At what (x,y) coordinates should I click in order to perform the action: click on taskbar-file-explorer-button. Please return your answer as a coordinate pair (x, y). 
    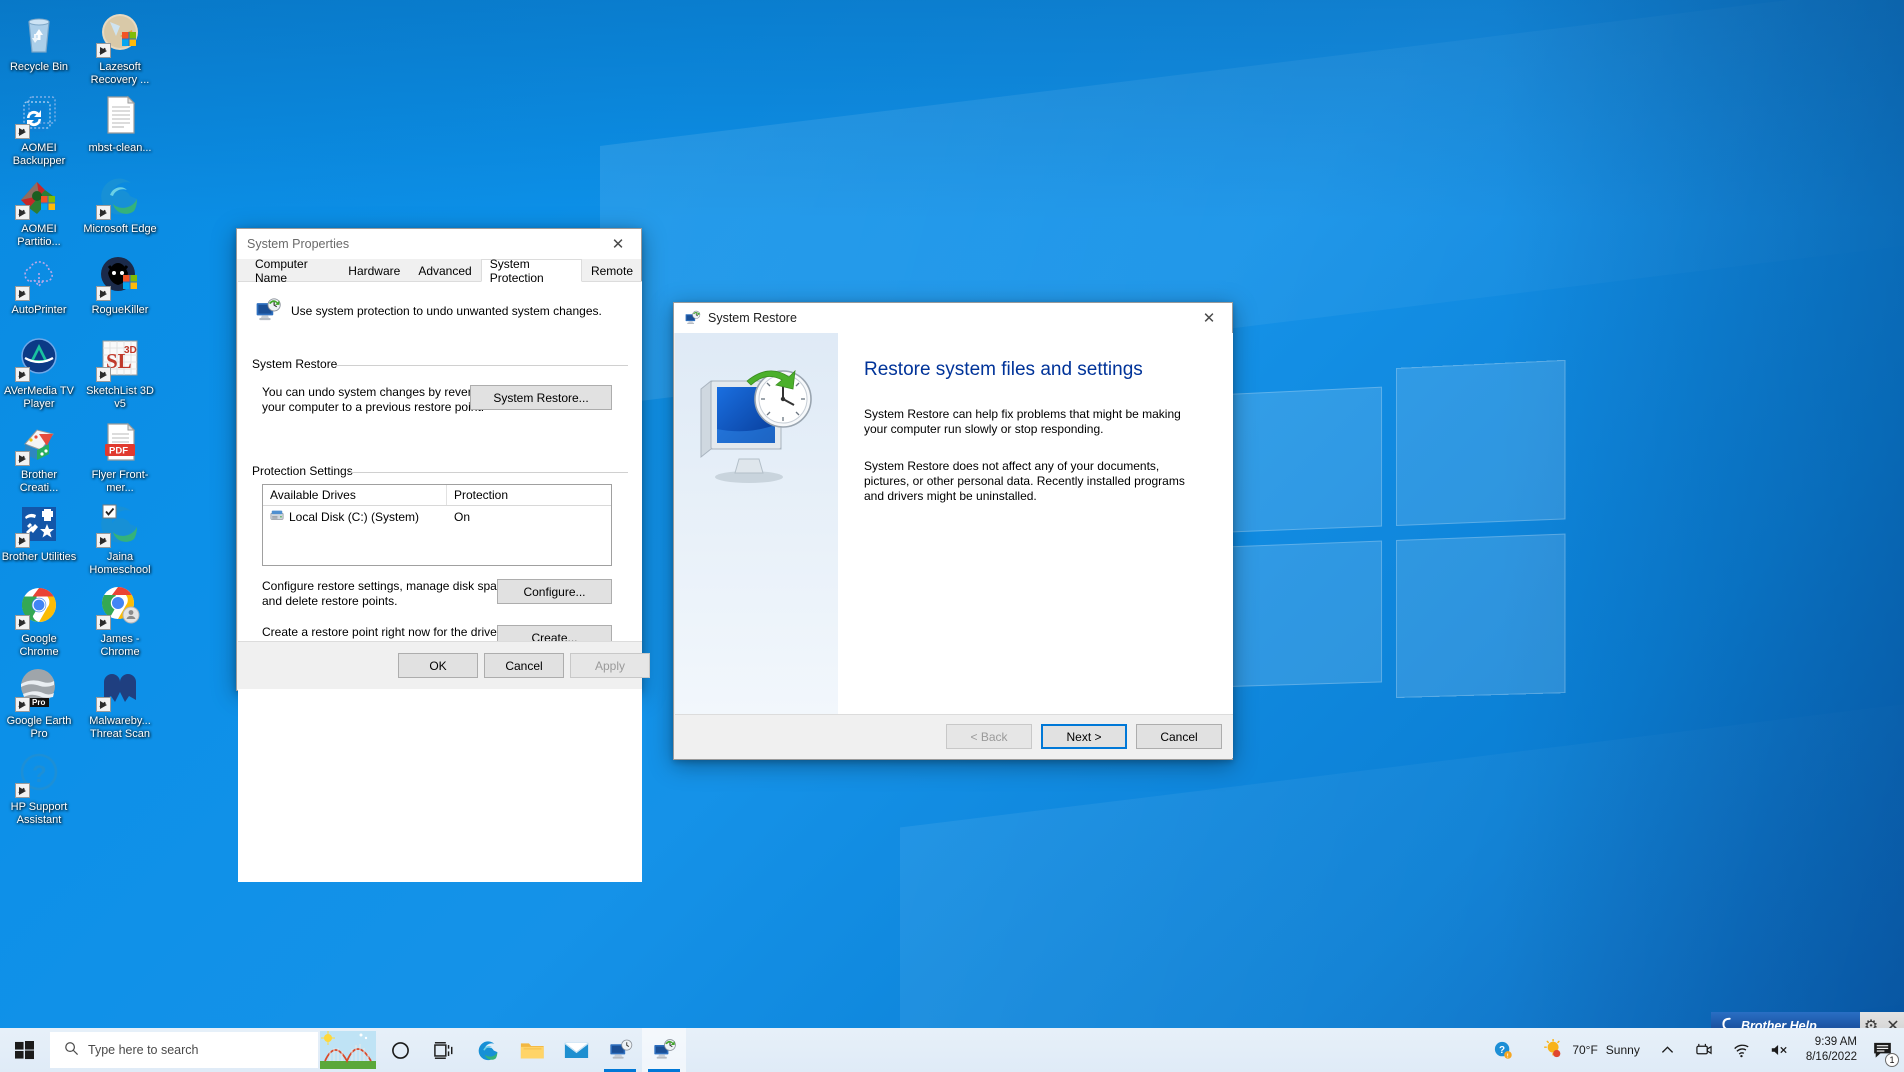
    Looking at the image, I should click on (532, 1050).